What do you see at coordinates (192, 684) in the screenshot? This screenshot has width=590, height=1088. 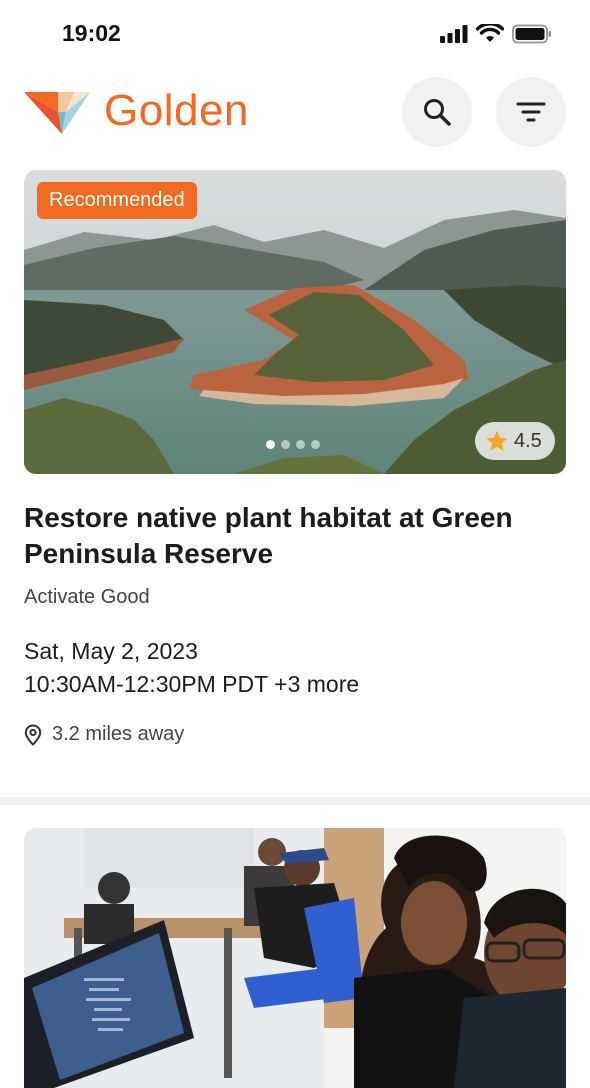 I see `event-time-range: 10:30AM-12:30PM PDT +3 more` at bounding box center [192, 684].